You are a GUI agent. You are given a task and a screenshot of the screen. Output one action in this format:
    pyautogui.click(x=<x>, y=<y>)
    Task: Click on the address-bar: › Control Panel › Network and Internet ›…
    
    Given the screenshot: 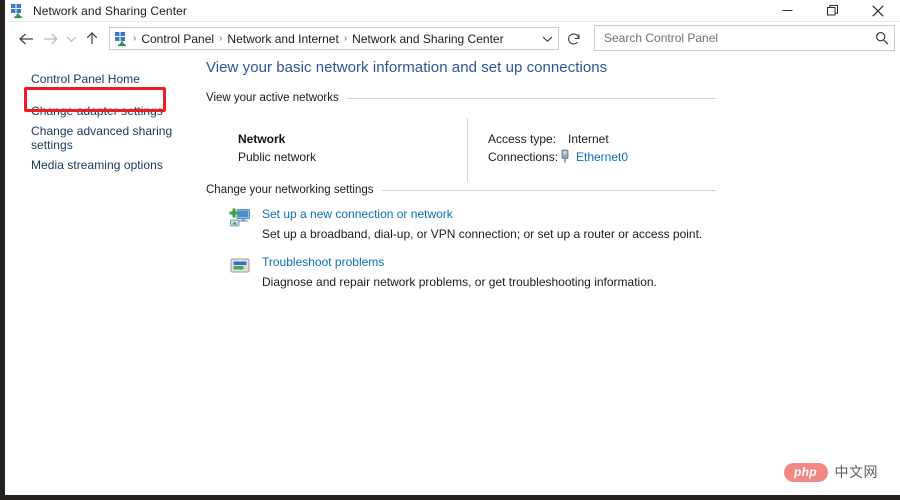 What is the action you would take?
    pyautogui.click(x=334, y=38)
    